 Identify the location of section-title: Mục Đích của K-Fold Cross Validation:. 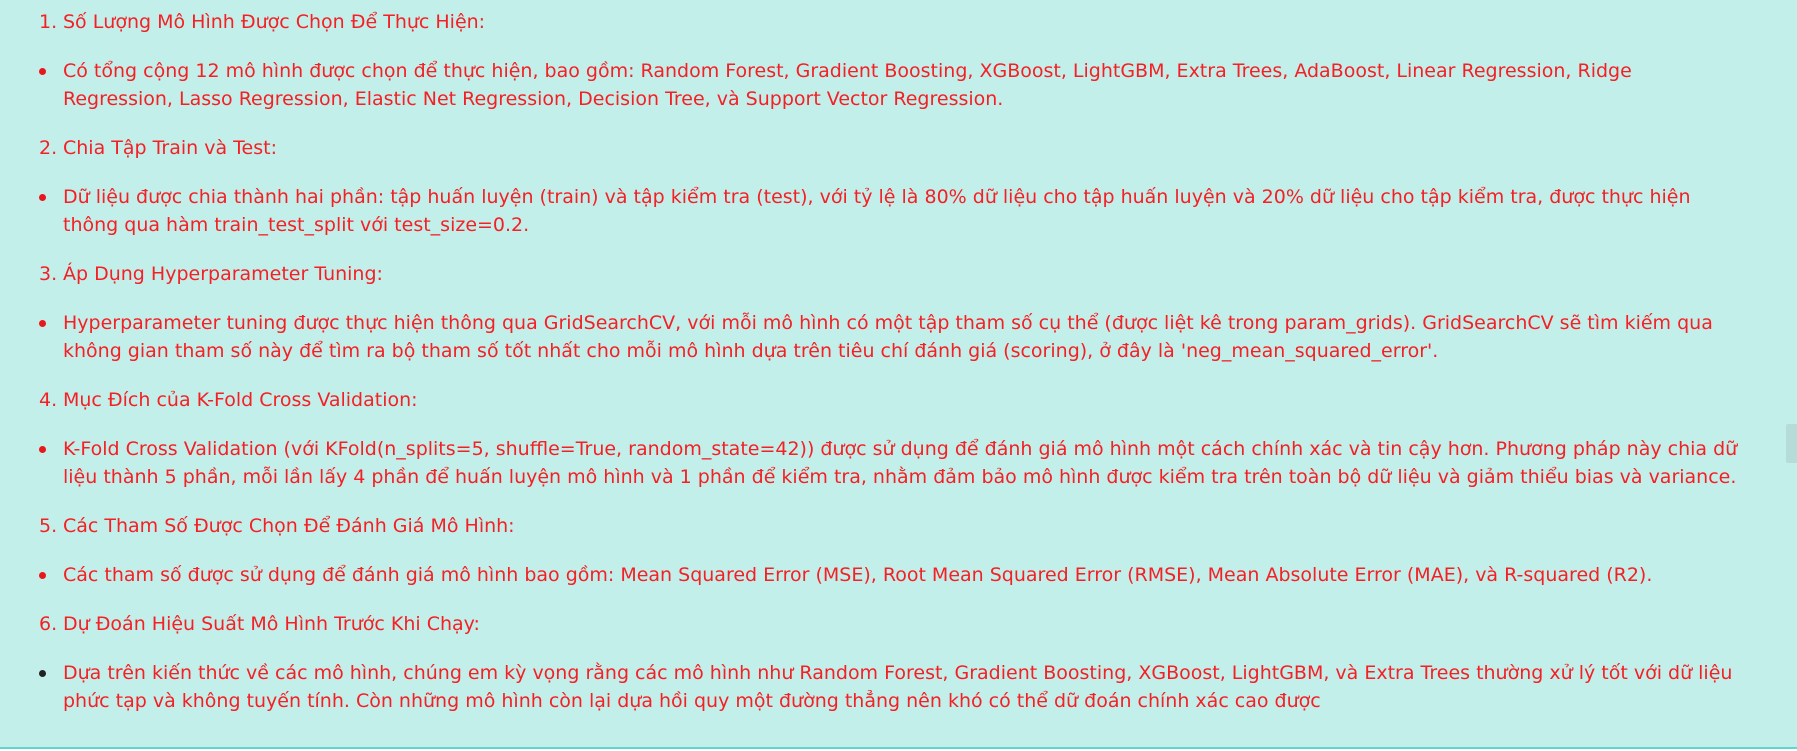
(240, 400).